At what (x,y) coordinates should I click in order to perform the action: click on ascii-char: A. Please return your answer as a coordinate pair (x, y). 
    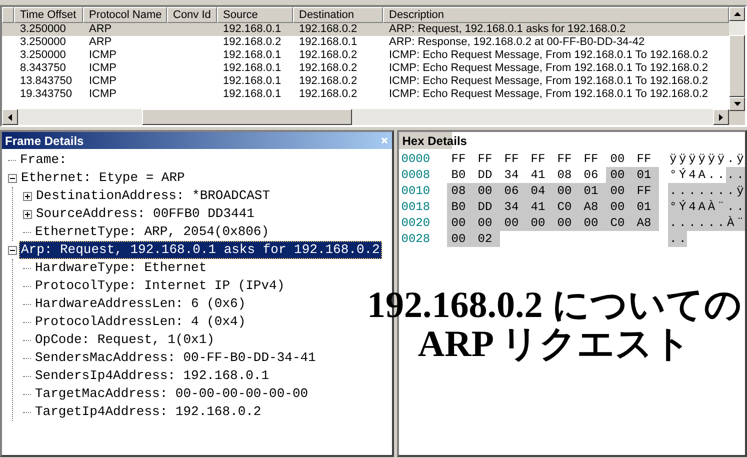
    Looking at the image, I should click on (701, 175).